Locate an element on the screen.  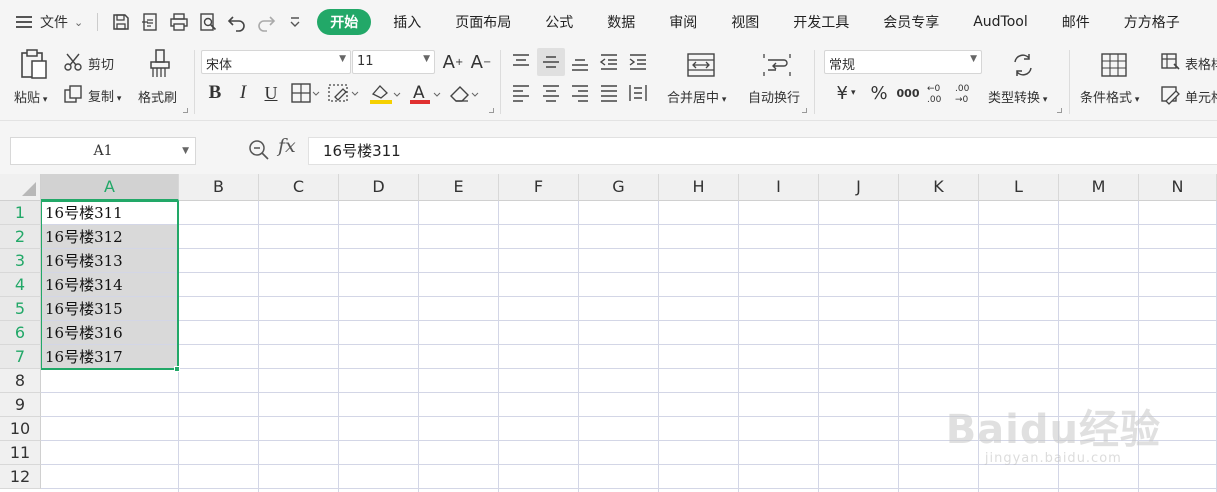
redo-icon is located at coordinates (266, 22).